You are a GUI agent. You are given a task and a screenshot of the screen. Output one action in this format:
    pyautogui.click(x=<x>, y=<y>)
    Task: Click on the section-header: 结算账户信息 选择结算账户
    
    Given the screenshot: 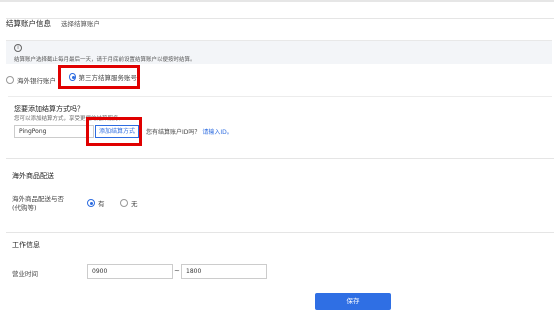 What is the action you would take?
    pyautogui.click(x=53, y=23)
    